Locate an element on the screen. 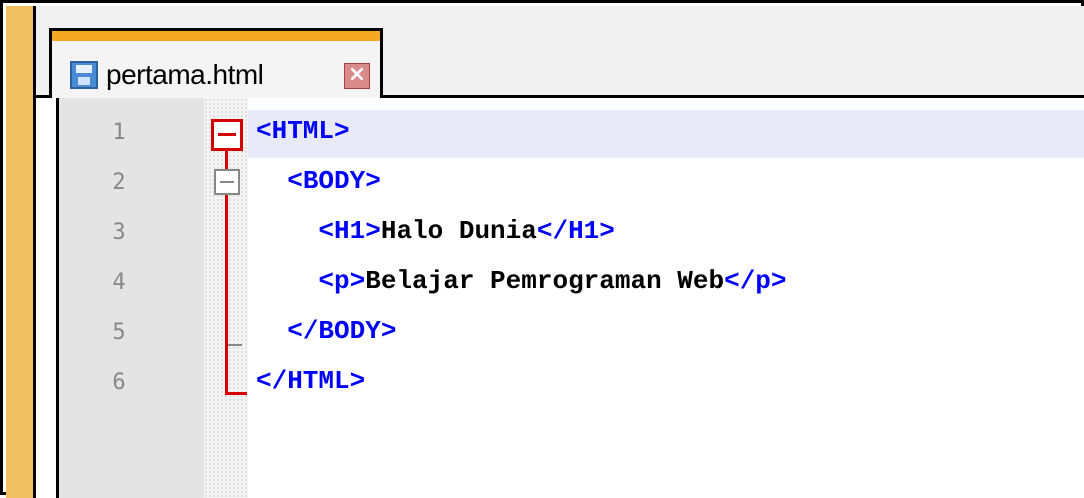 Image resolution: width=1084 pixels, height=498 pixels. html-tag-token: <H1> is located at coordinates (349, 231).